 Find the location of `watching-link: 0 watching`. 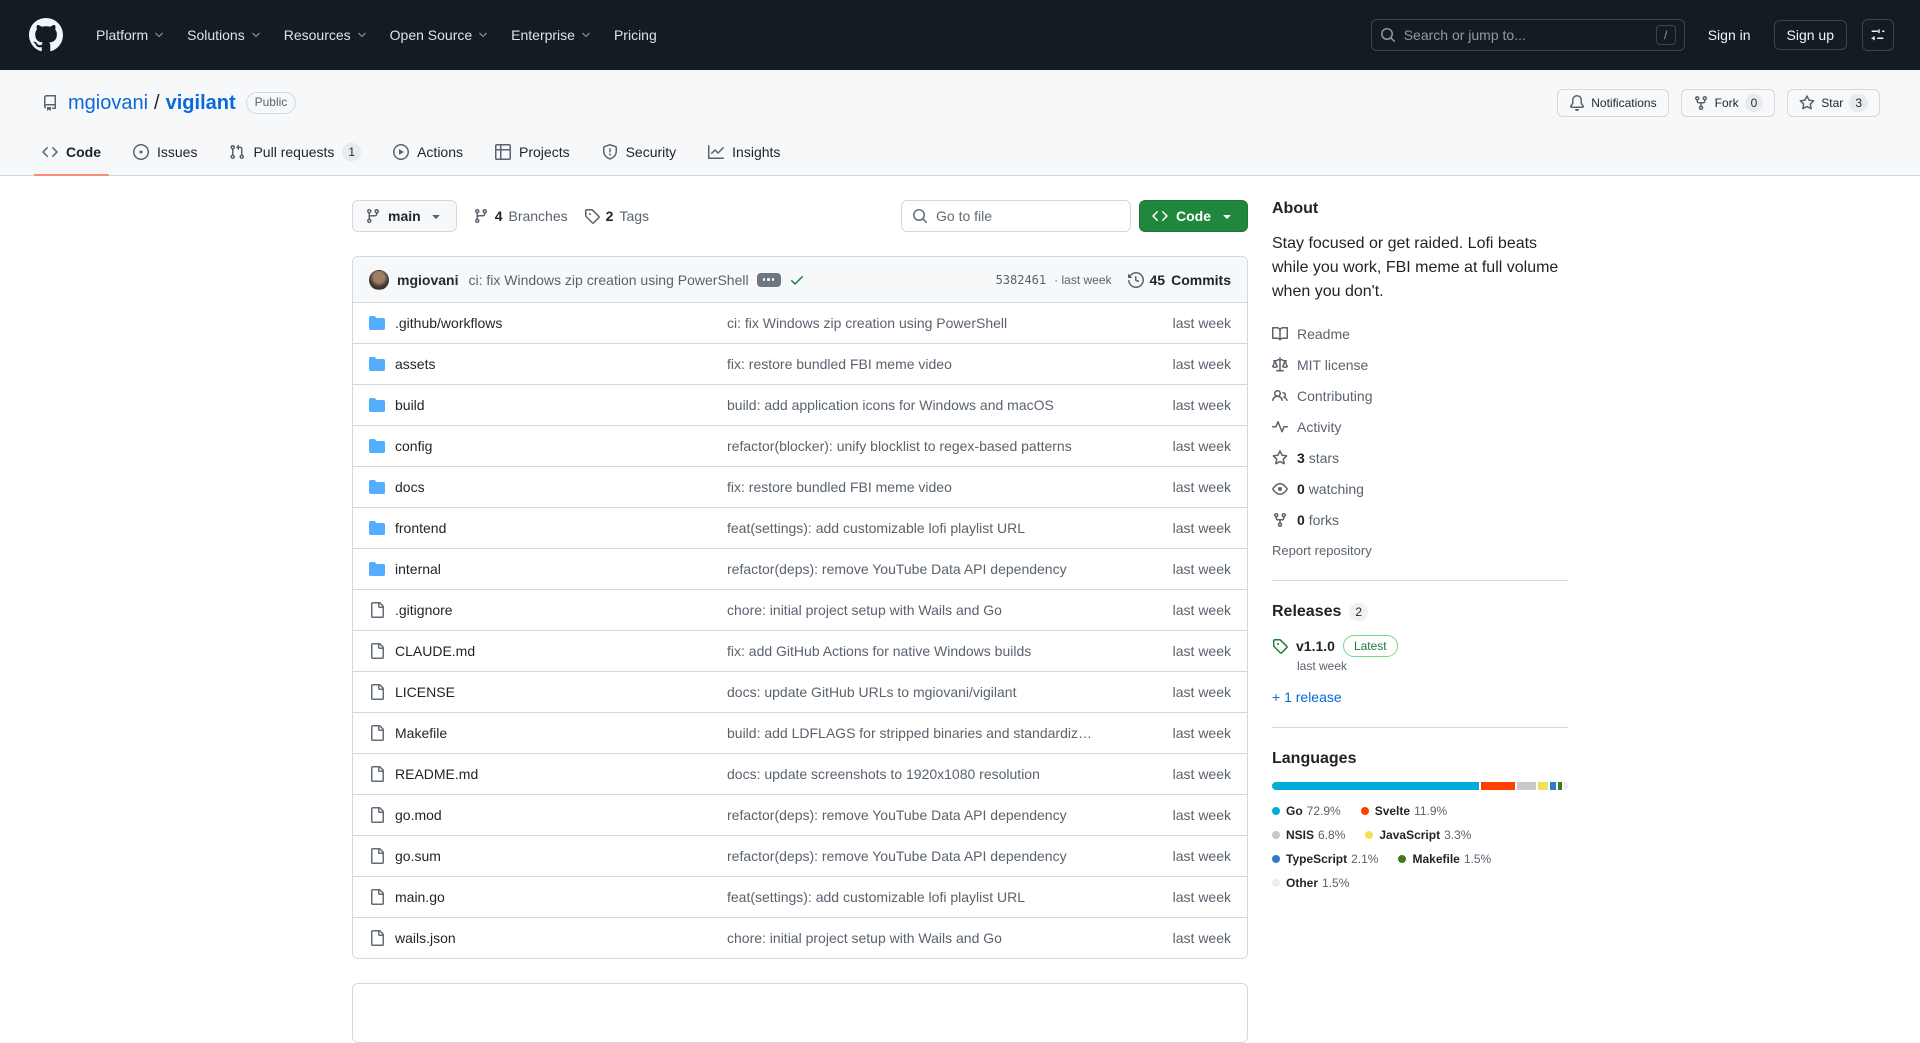

watching-link: 0 watching is located at coordinates (1420, 488).